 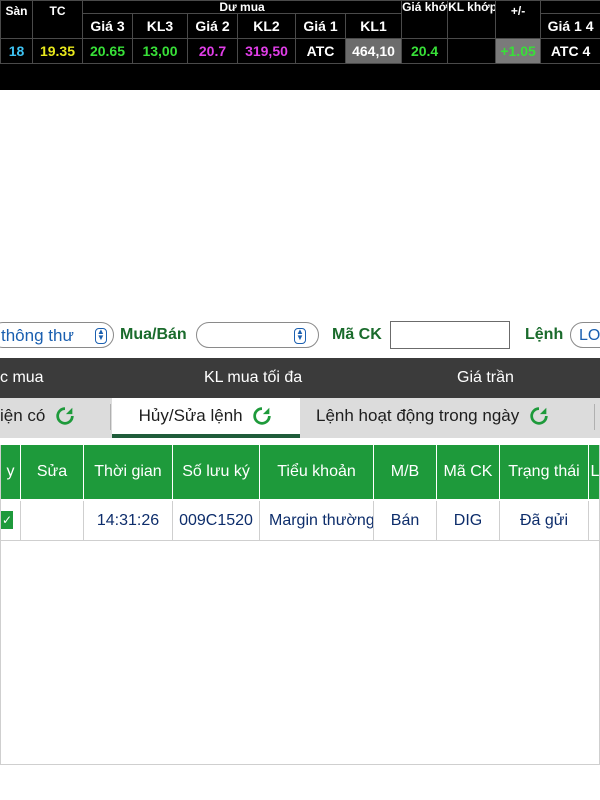 I want to click on ma-ck-label: Mã CK, so click(x=357, y=334).